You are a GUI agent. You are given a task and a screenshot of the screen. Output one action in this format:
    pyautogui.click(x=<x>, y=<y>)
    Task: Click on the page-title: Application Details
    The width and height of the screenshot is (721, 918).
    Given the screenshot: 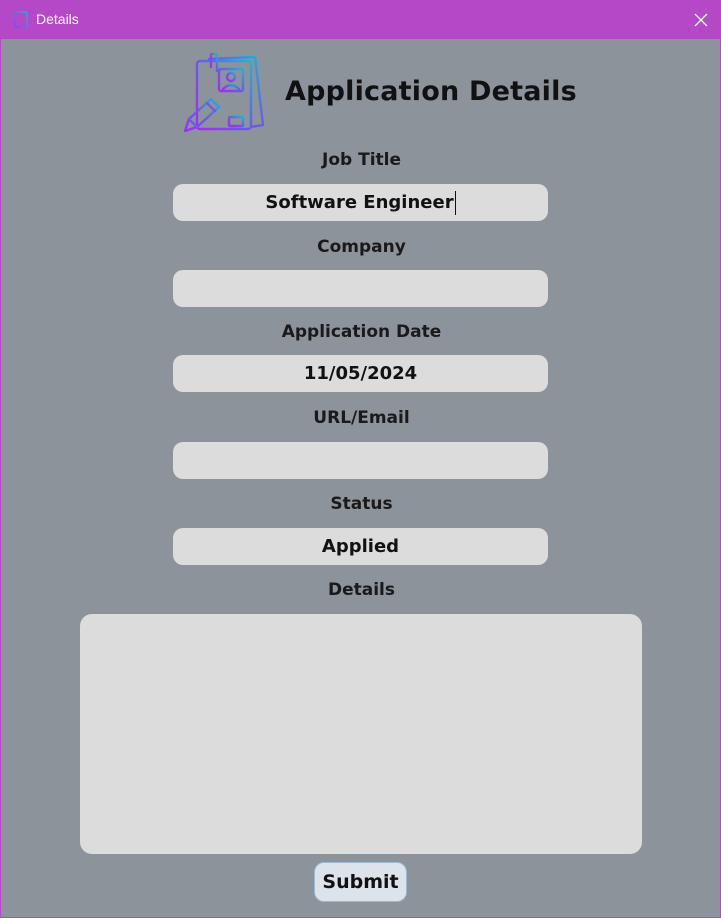 What is the action you would take?
    pyautogui.click(x=431, y=91)
    